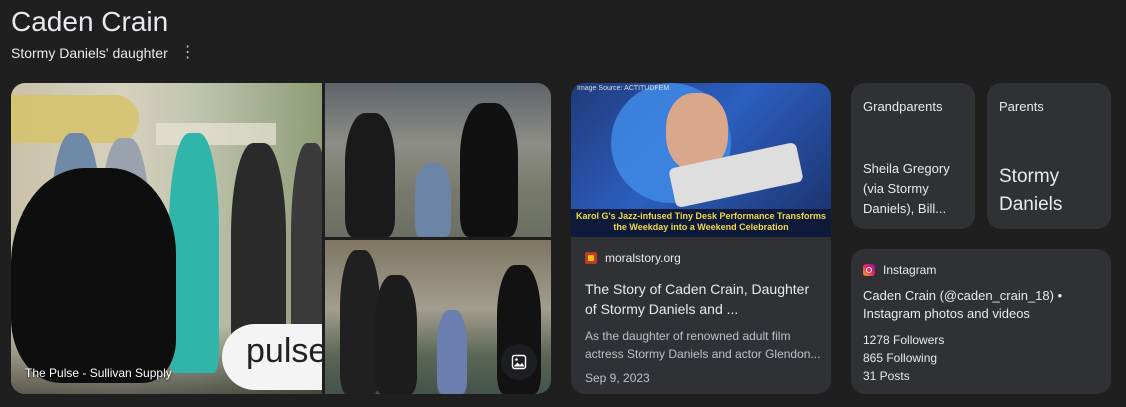 Image resolution: width=1126 pixels, height=407 pixels. What do you see at coordinates (188, 53) in the screenshot?
I see `more-options-icon: ⋮` at bounding box center [188, 53].